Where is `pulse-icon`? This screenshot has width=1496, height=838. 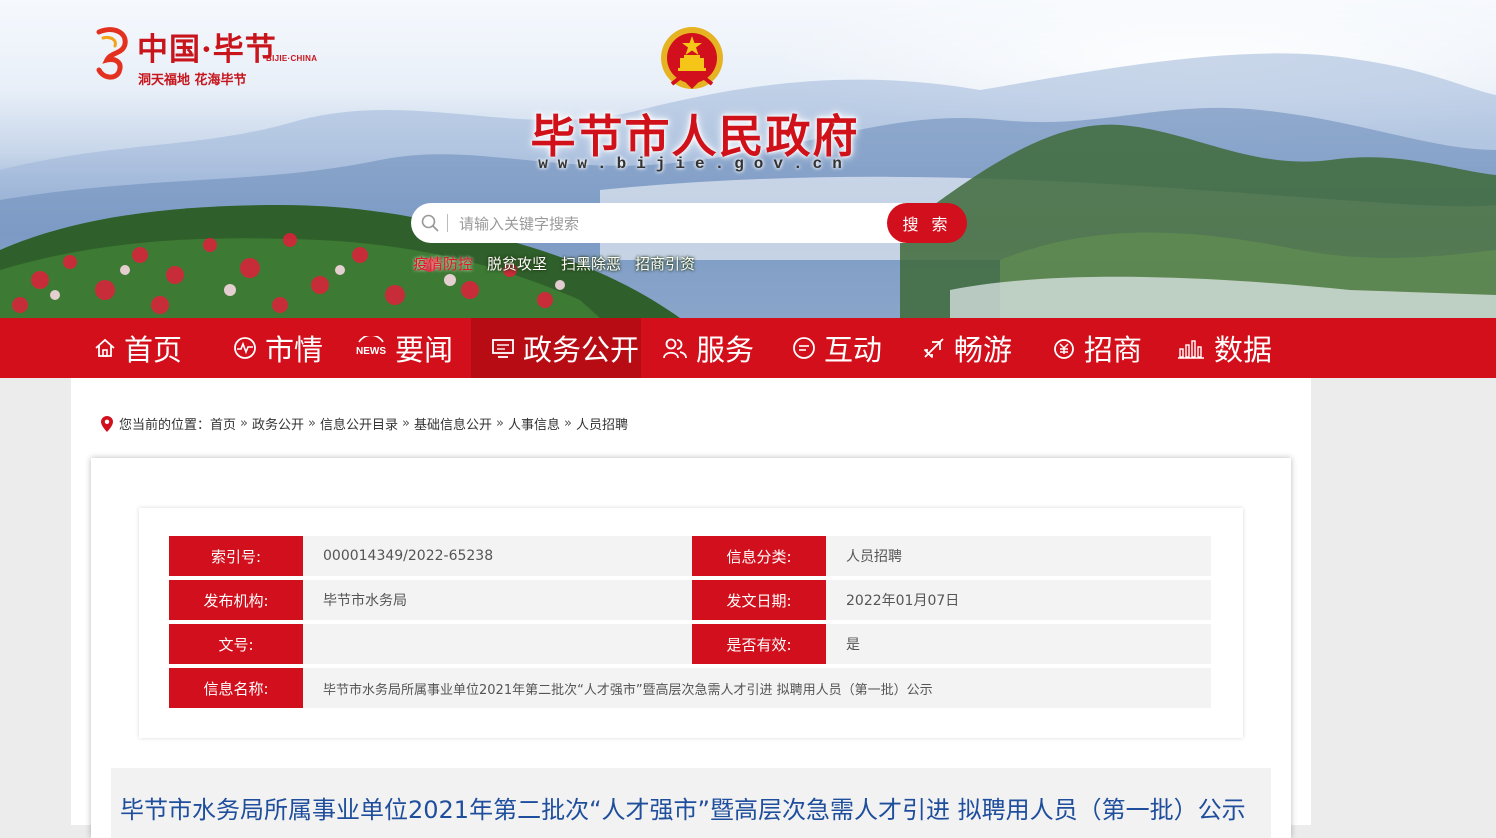
pulse-icon is located at coordinates (245, 348).